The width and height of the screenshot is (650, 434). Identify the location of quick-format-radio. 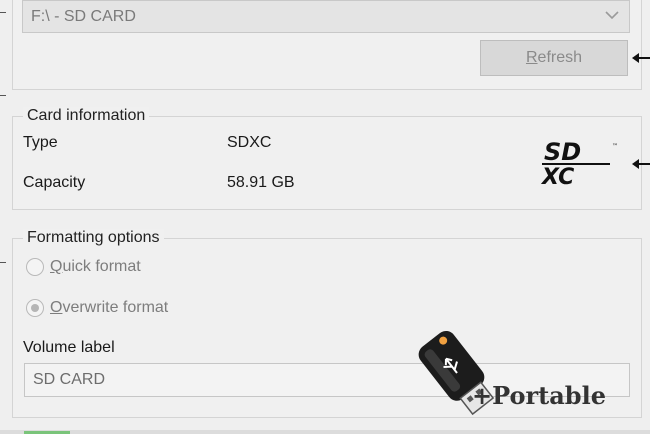
(35, 267).